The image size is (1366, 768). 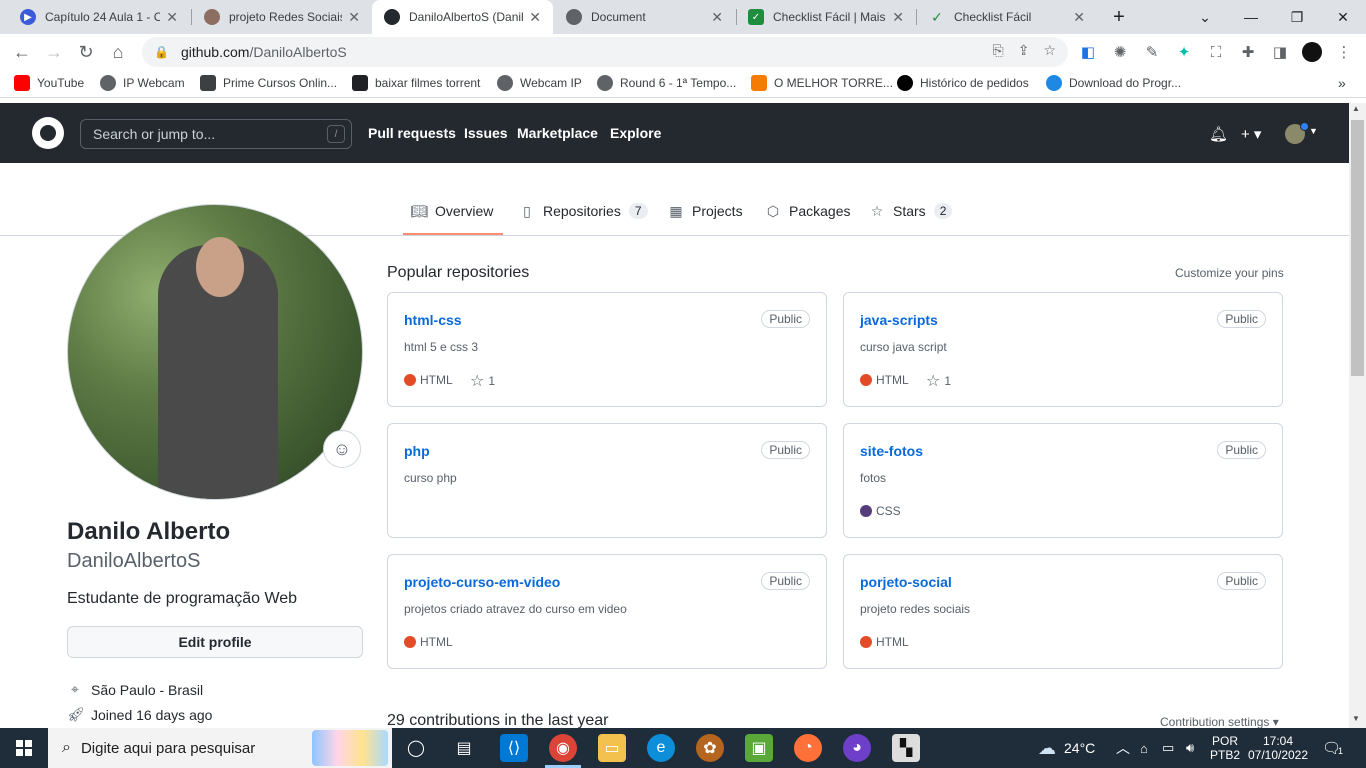 I want to click on firefox-icon: ◔, so click(x=808, y=748).